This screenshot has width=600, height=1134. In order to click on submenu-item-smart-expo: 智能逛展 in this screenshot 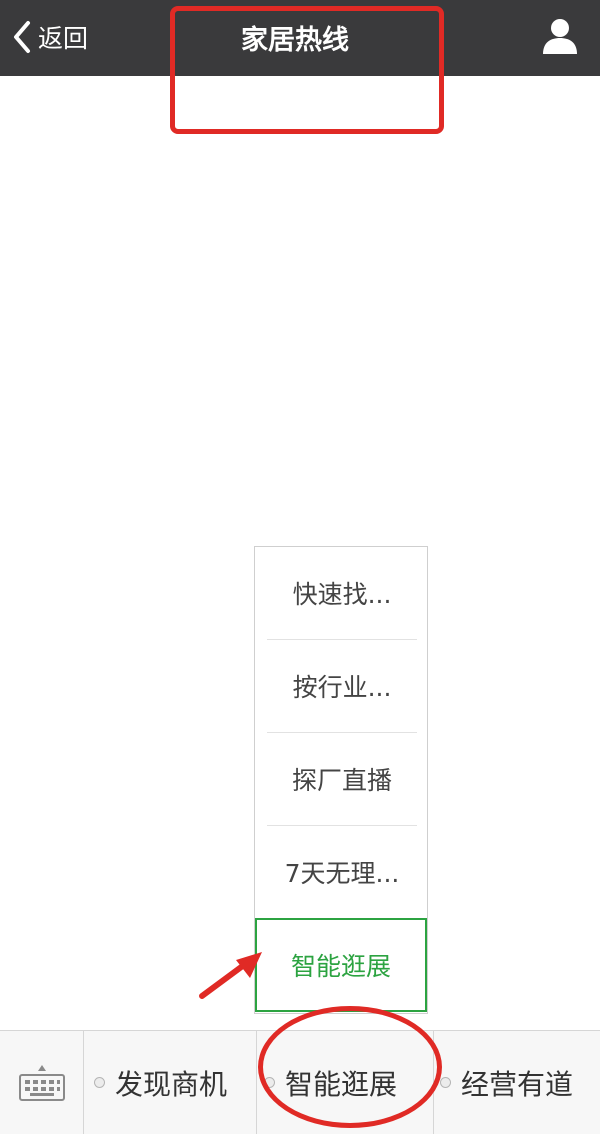, I will do `click(341, 965)`.